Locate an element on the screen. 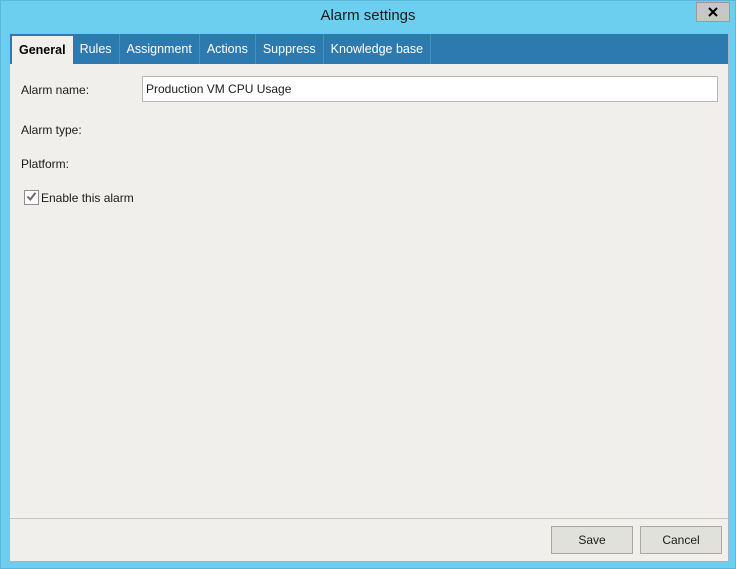  close-button is located at coordinates (713, 12).